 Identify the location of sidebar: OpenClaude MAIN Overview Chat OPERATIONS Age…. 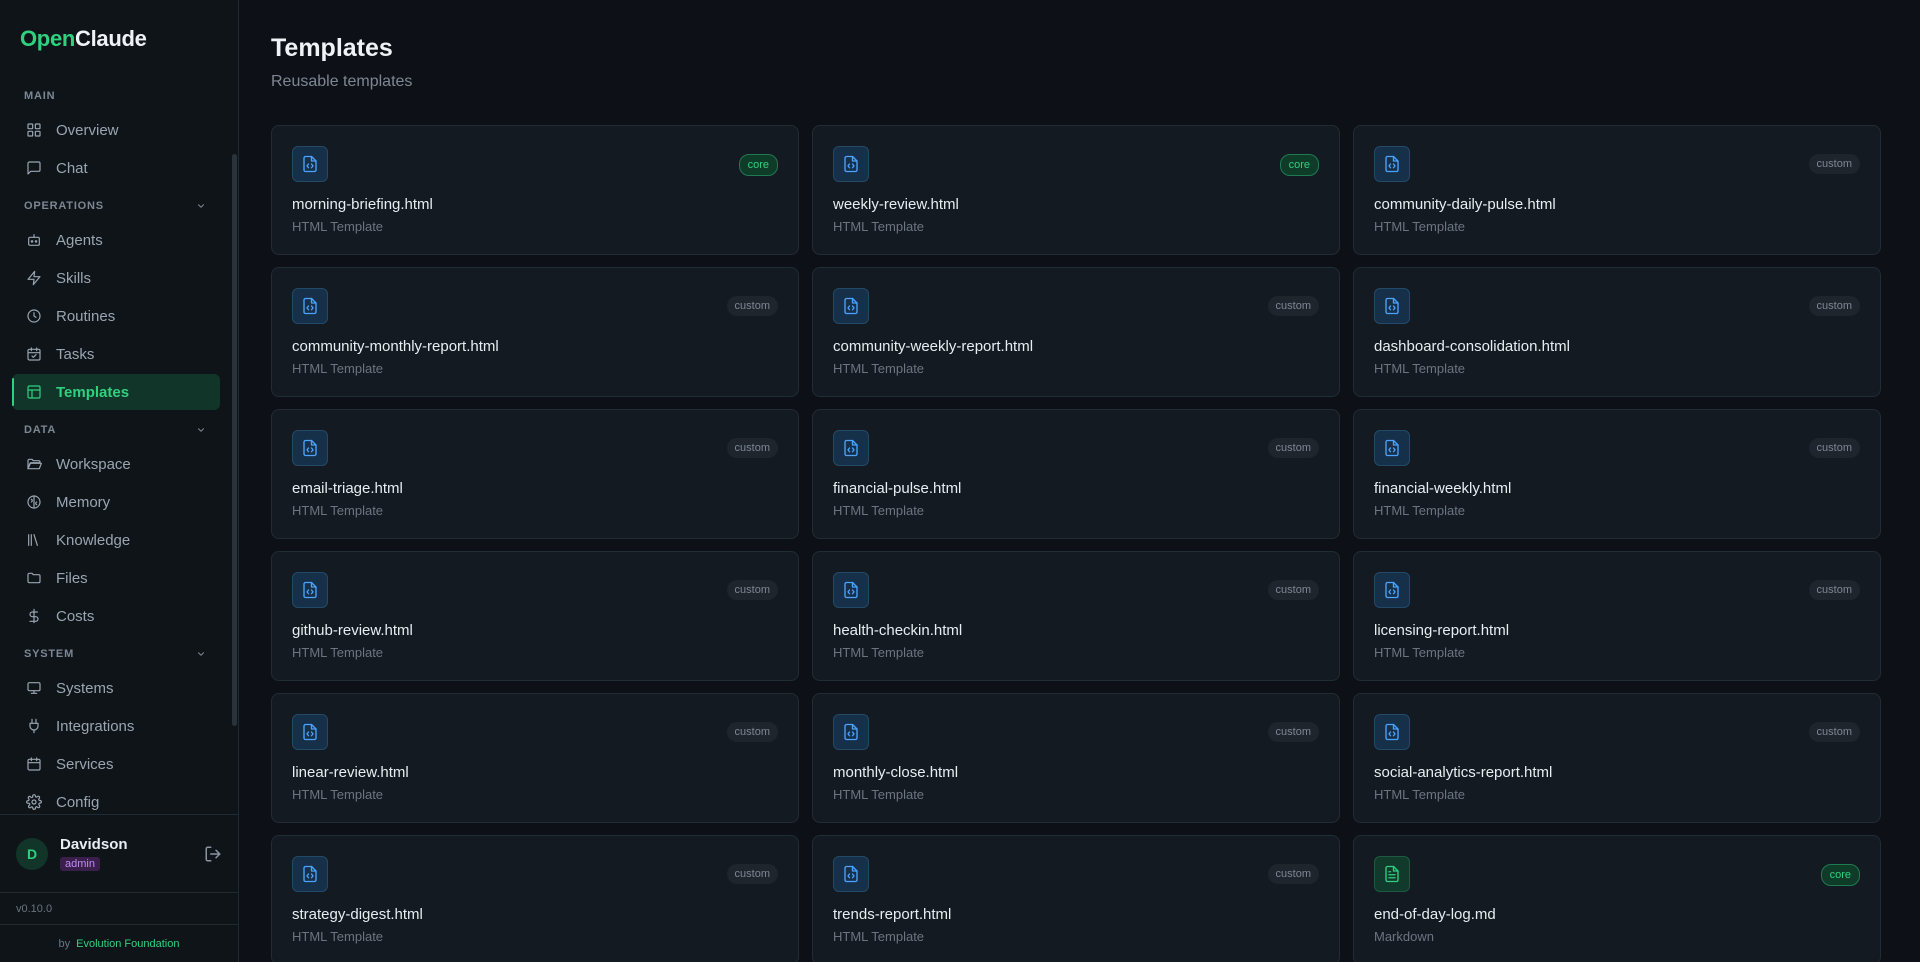
(119, 481).